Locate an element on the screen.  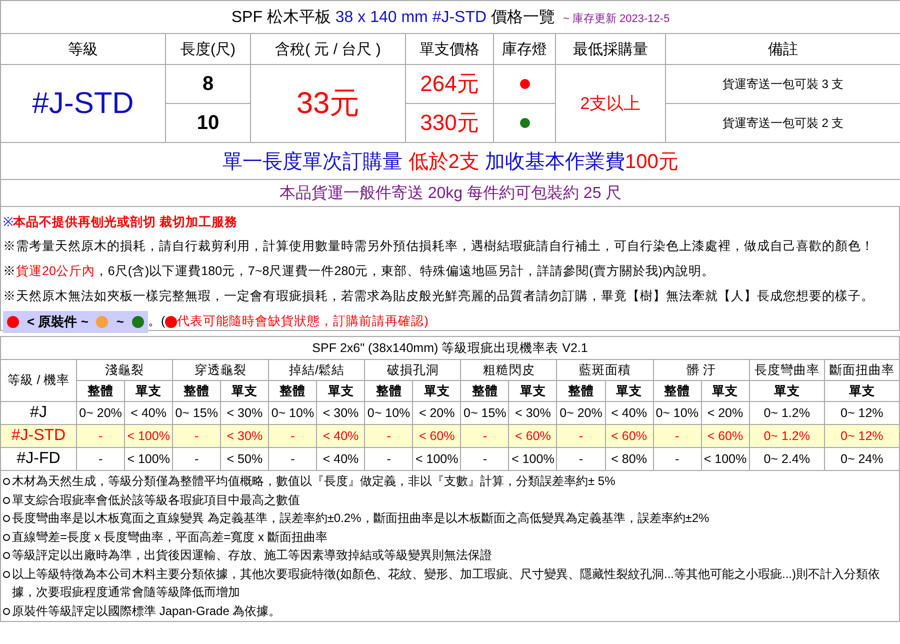
remark-text: 長度彎曲率是以木板寬面之直線變異 為定義基準，誤差率約±0.2%，斷面扭曲率是以木板斷面之高低變異為定義基準，誤差率約±2% is located at coordinates (361, 518).